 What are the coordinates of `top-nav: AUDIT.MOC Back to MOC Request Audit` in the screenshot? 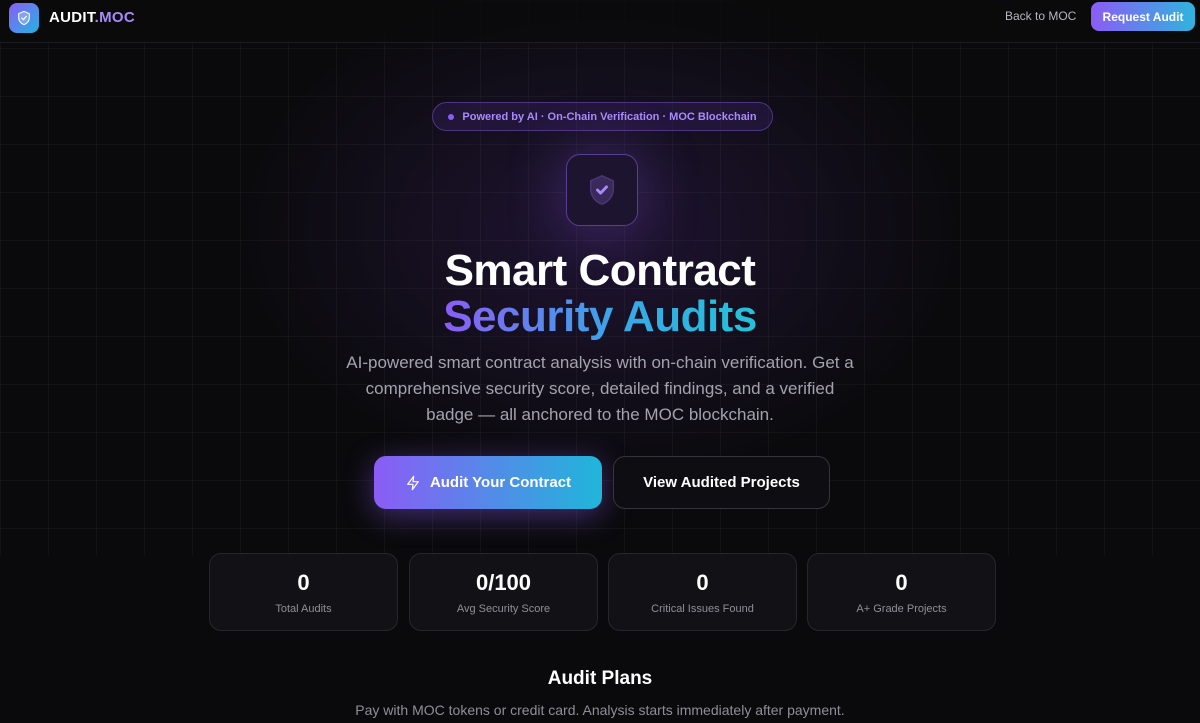 It's located at (600, 21).